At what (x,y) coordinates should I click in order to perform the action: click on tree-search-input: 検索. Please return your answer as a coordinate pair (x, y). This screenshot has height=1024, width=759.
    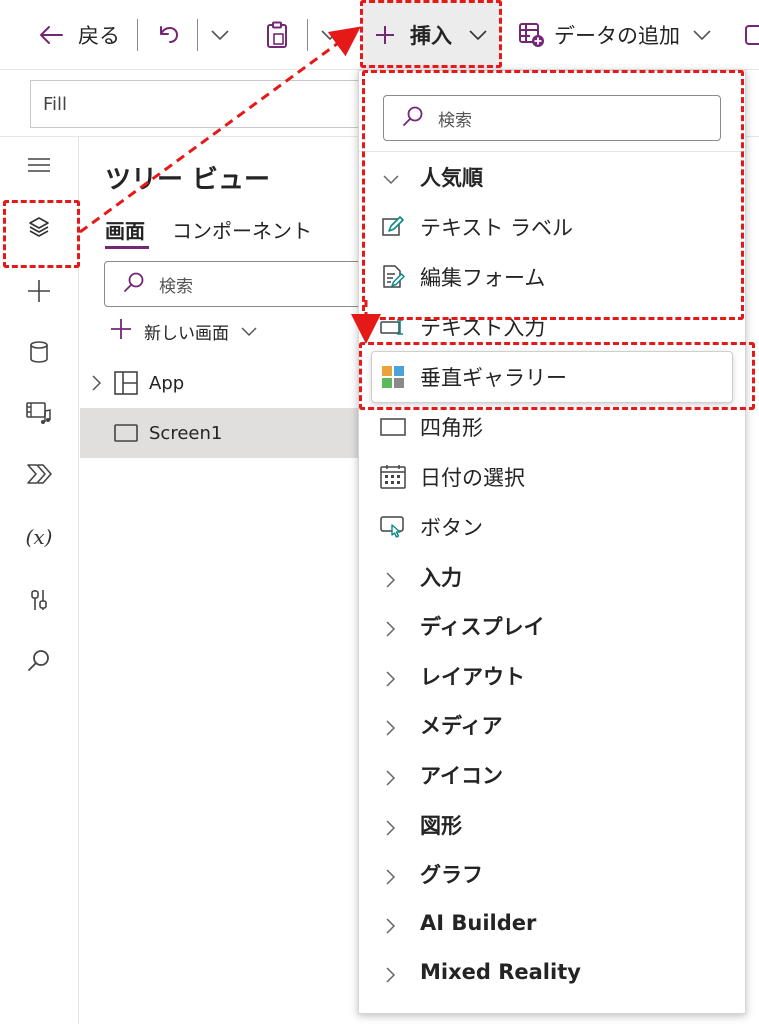
    Looking at the image, I should click on (239, 284).